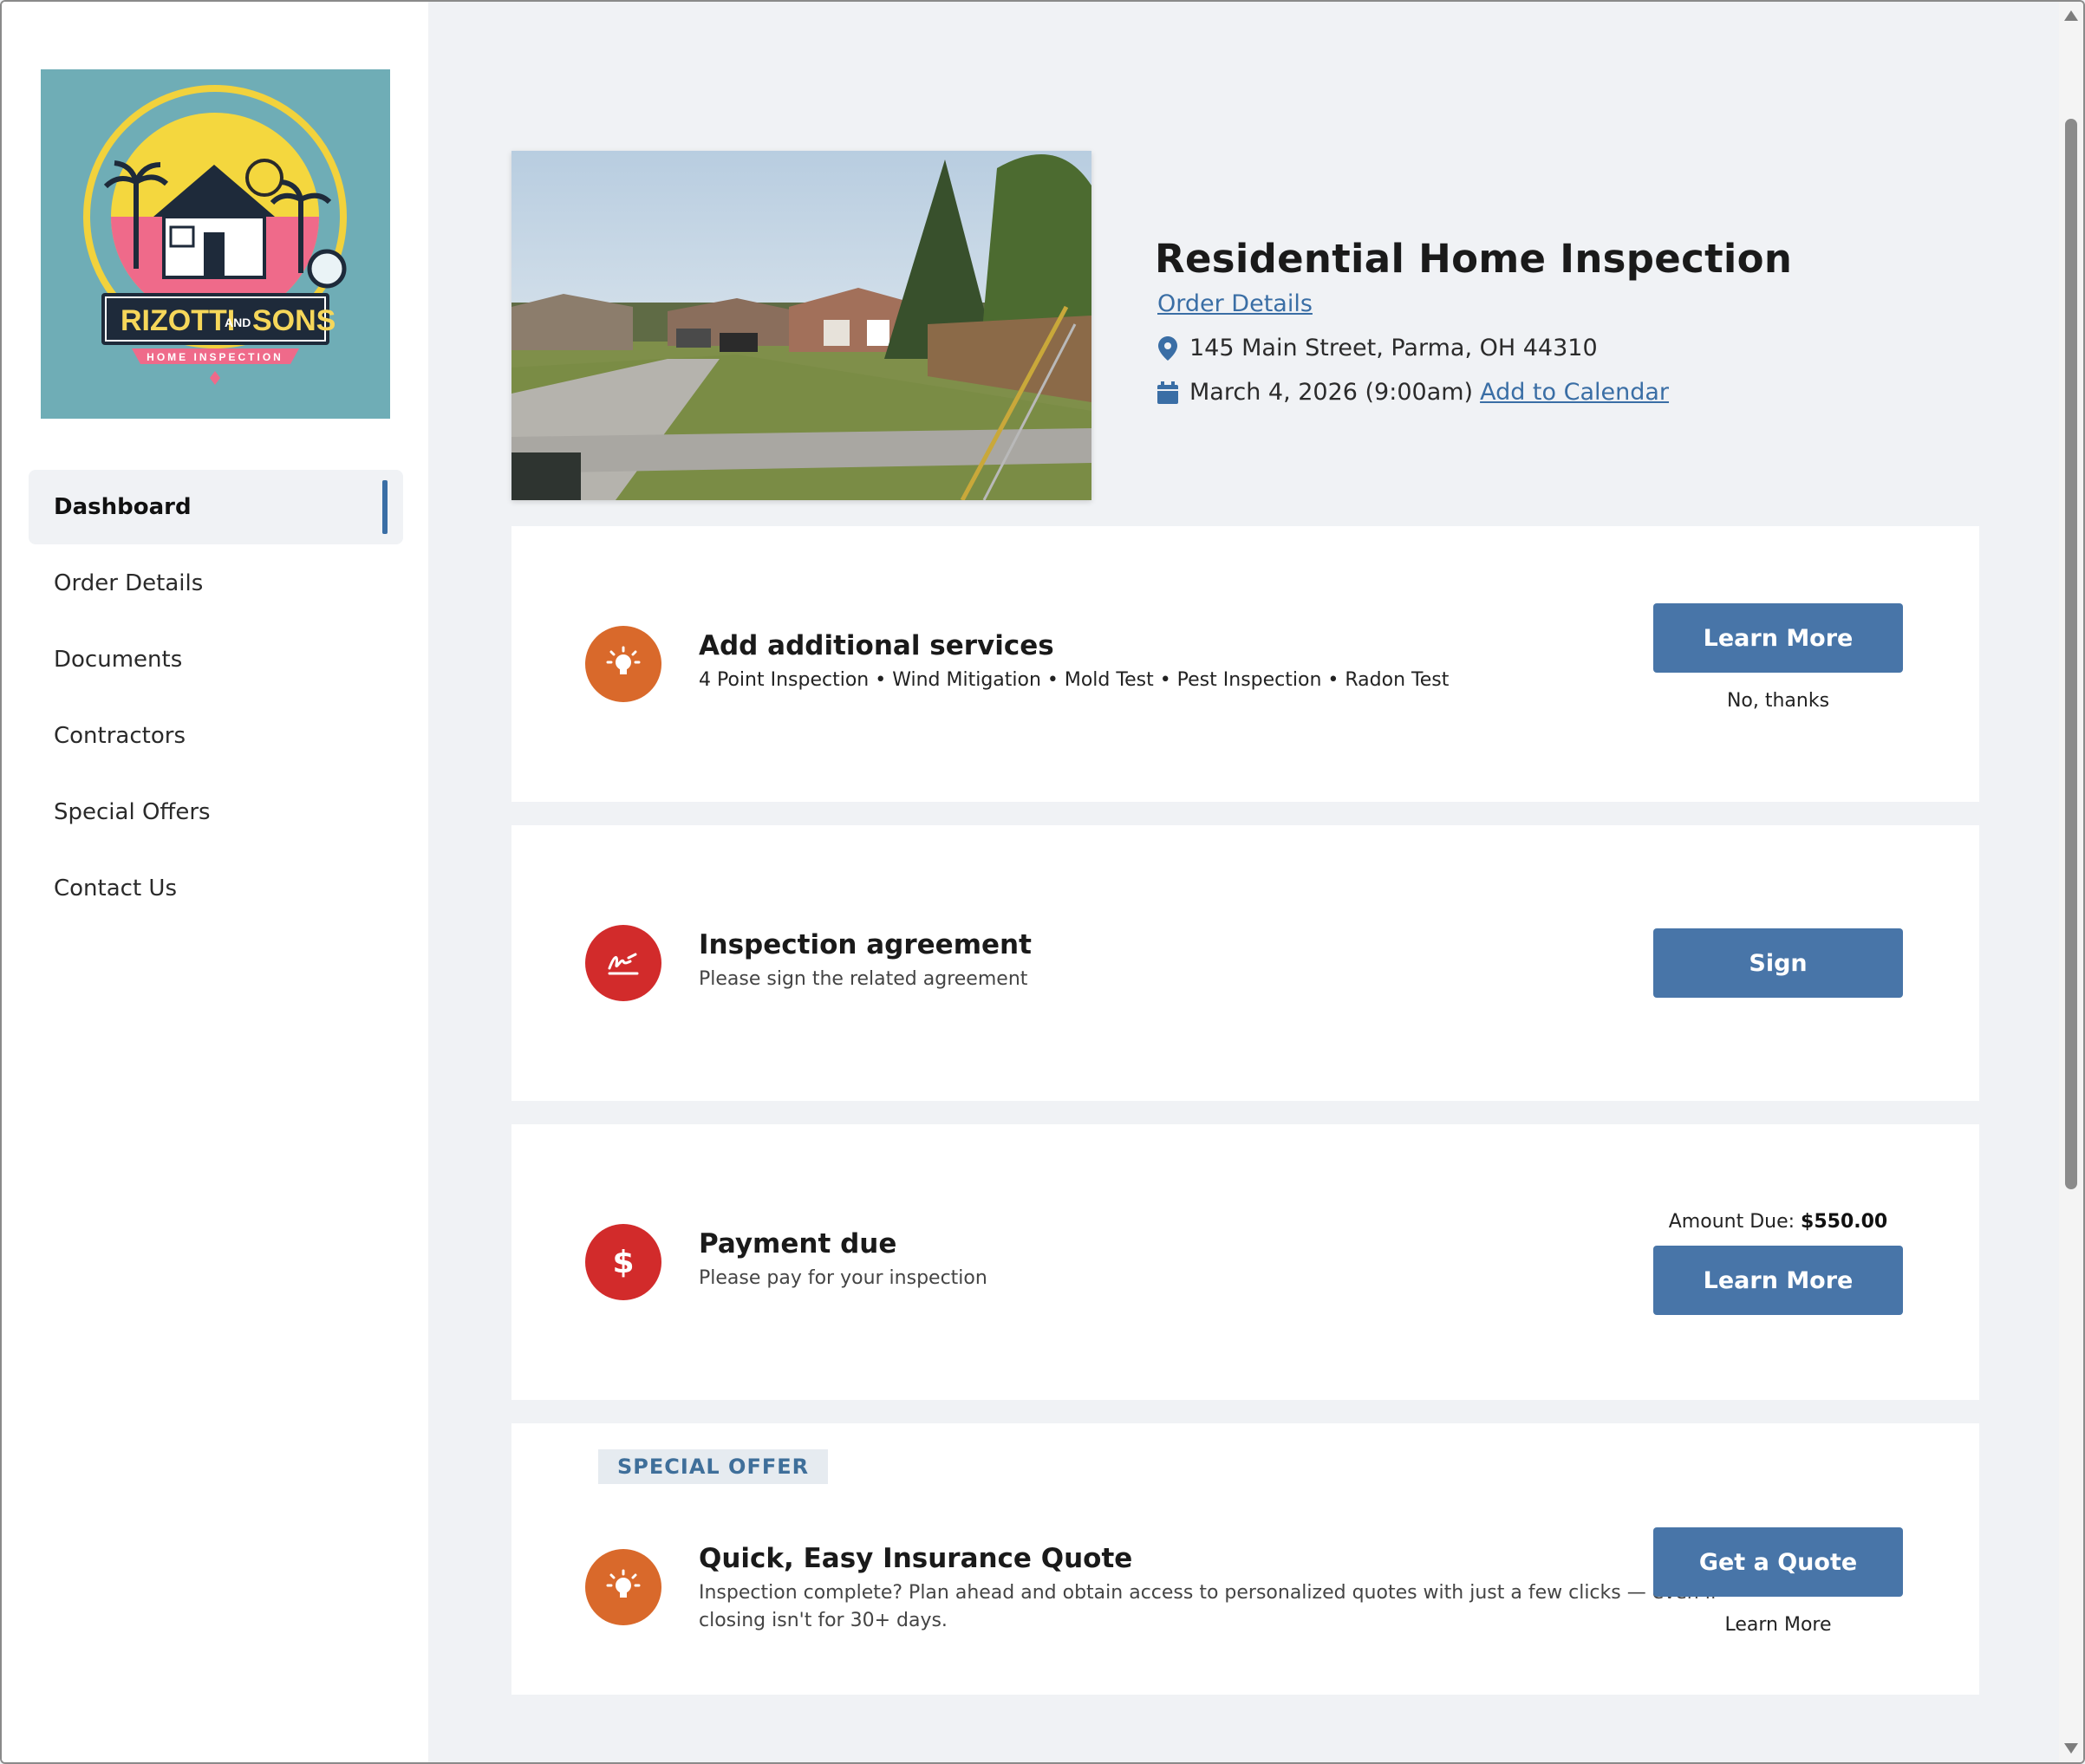 The height and width of the screenshot is (1764, 2085). Describe the element at coordinates (216, 736) in the screenshot. I see `sidebar-item-contractors: Contractors` at that location.